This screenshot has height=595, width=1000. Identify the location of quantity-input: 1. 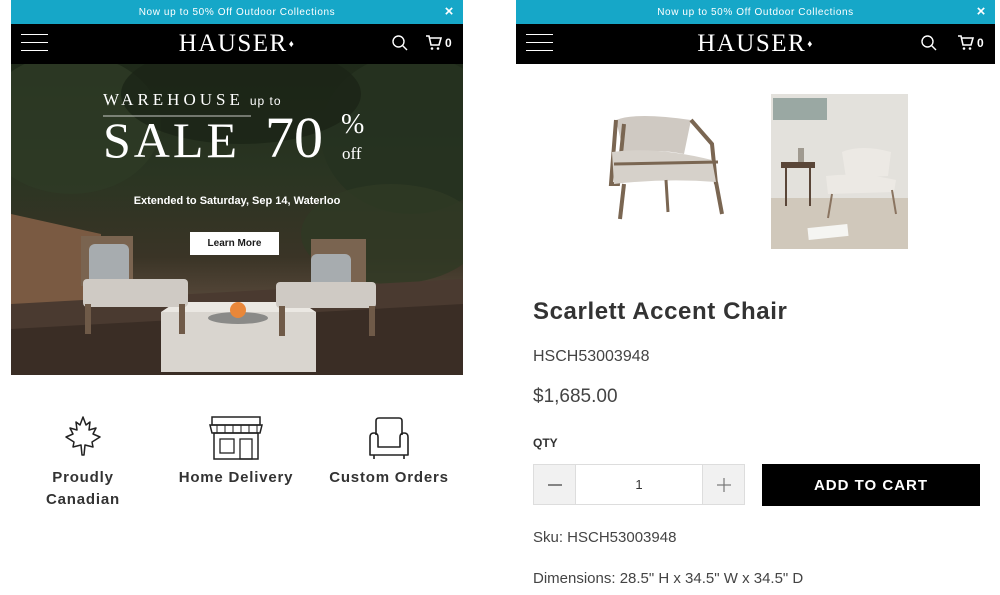
(639, 484).